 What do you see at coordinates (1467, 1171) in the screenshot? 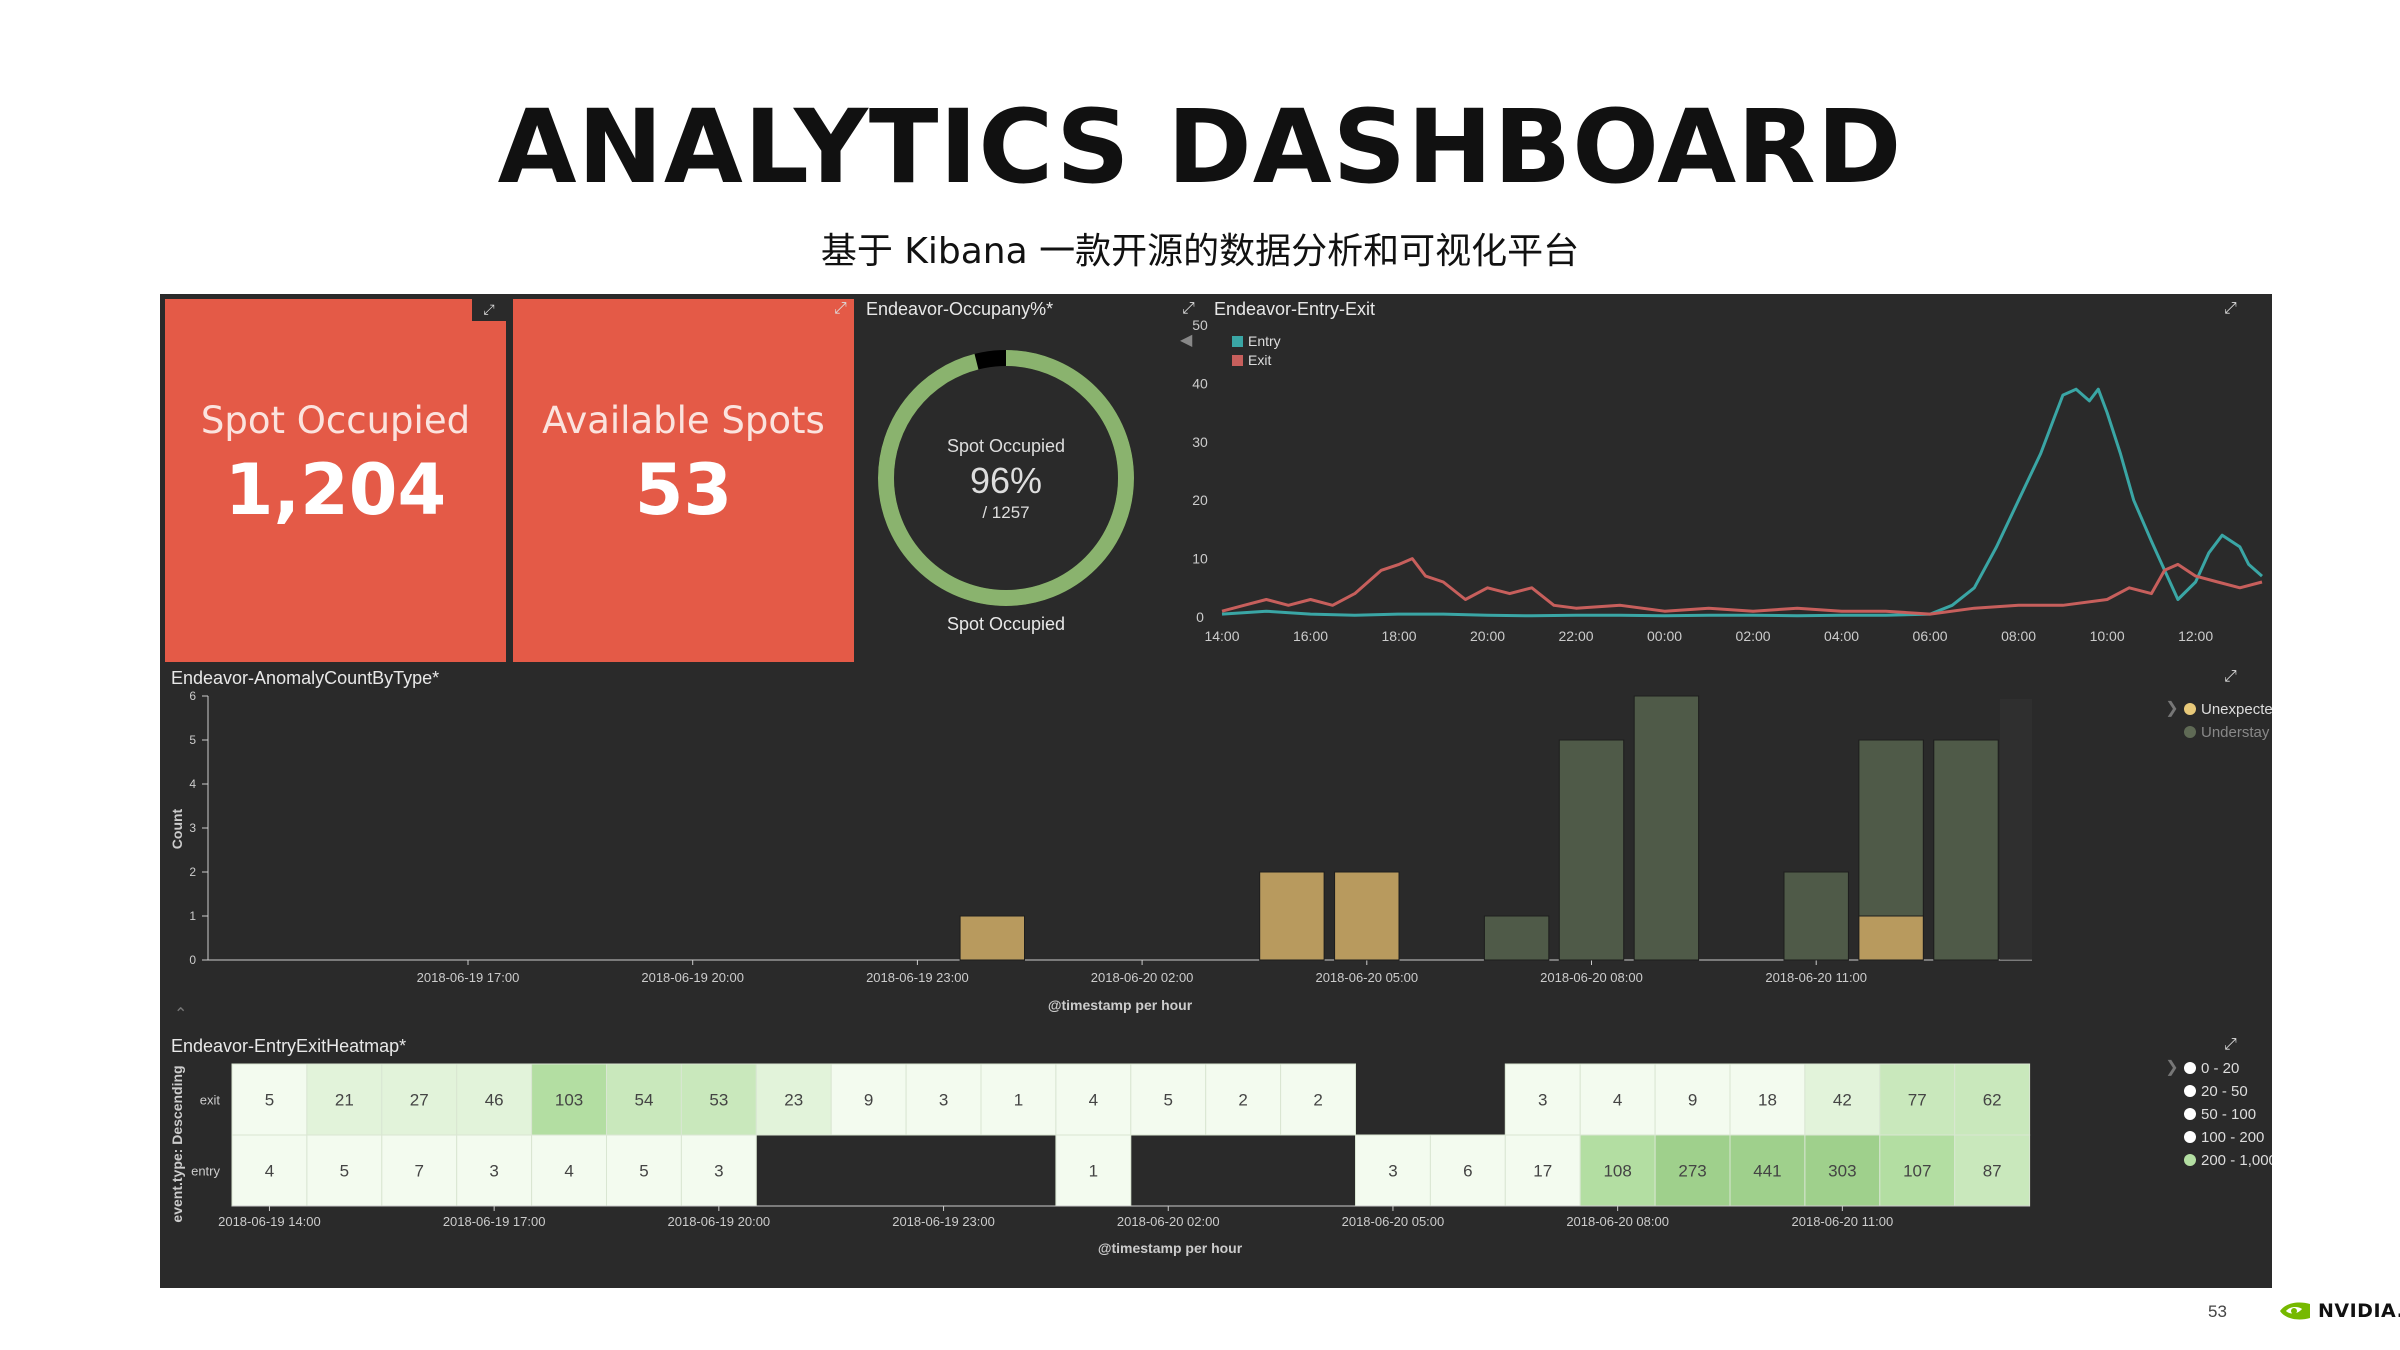
I see `cell-value: 6` at bounding box center [1467, 1171].